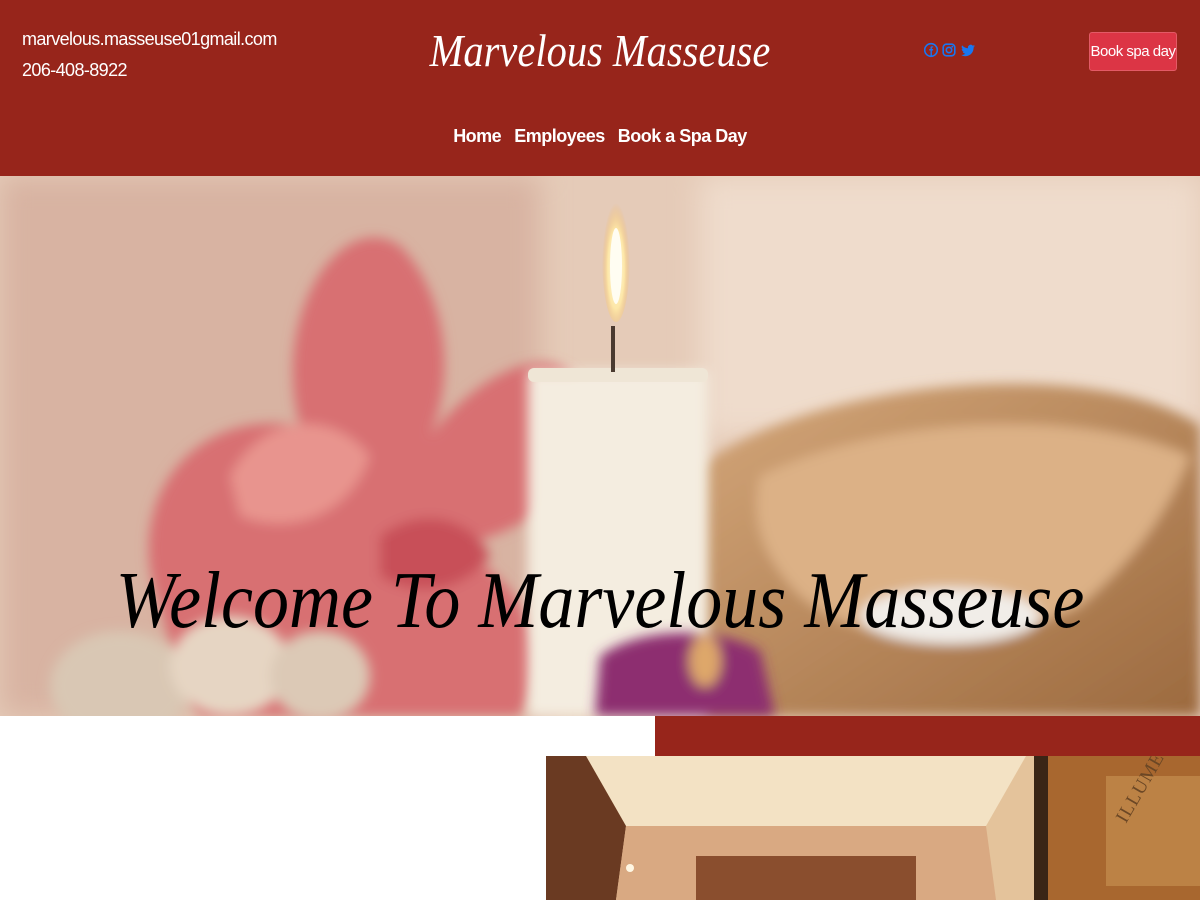  I want to click on main-nav: Home Employees Book a Spa Day, so click(600, 136).